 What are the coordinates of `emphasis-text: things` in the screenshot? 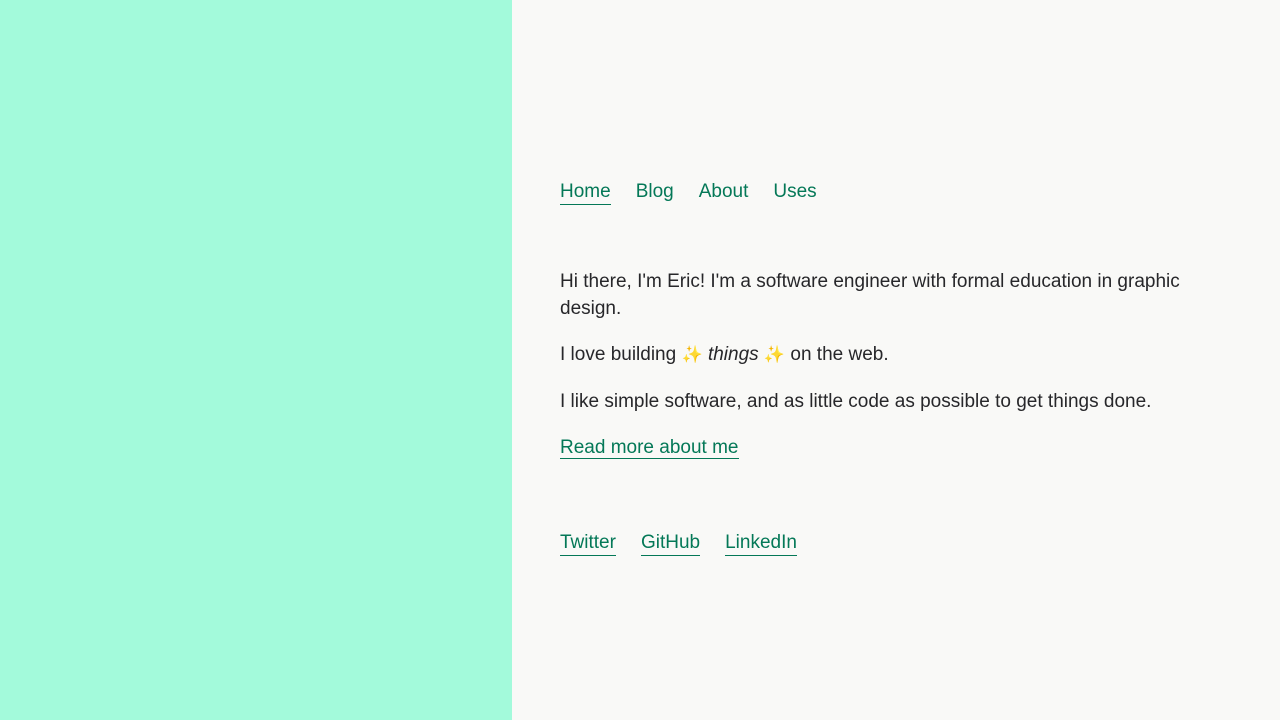 It's located at (733, 354).